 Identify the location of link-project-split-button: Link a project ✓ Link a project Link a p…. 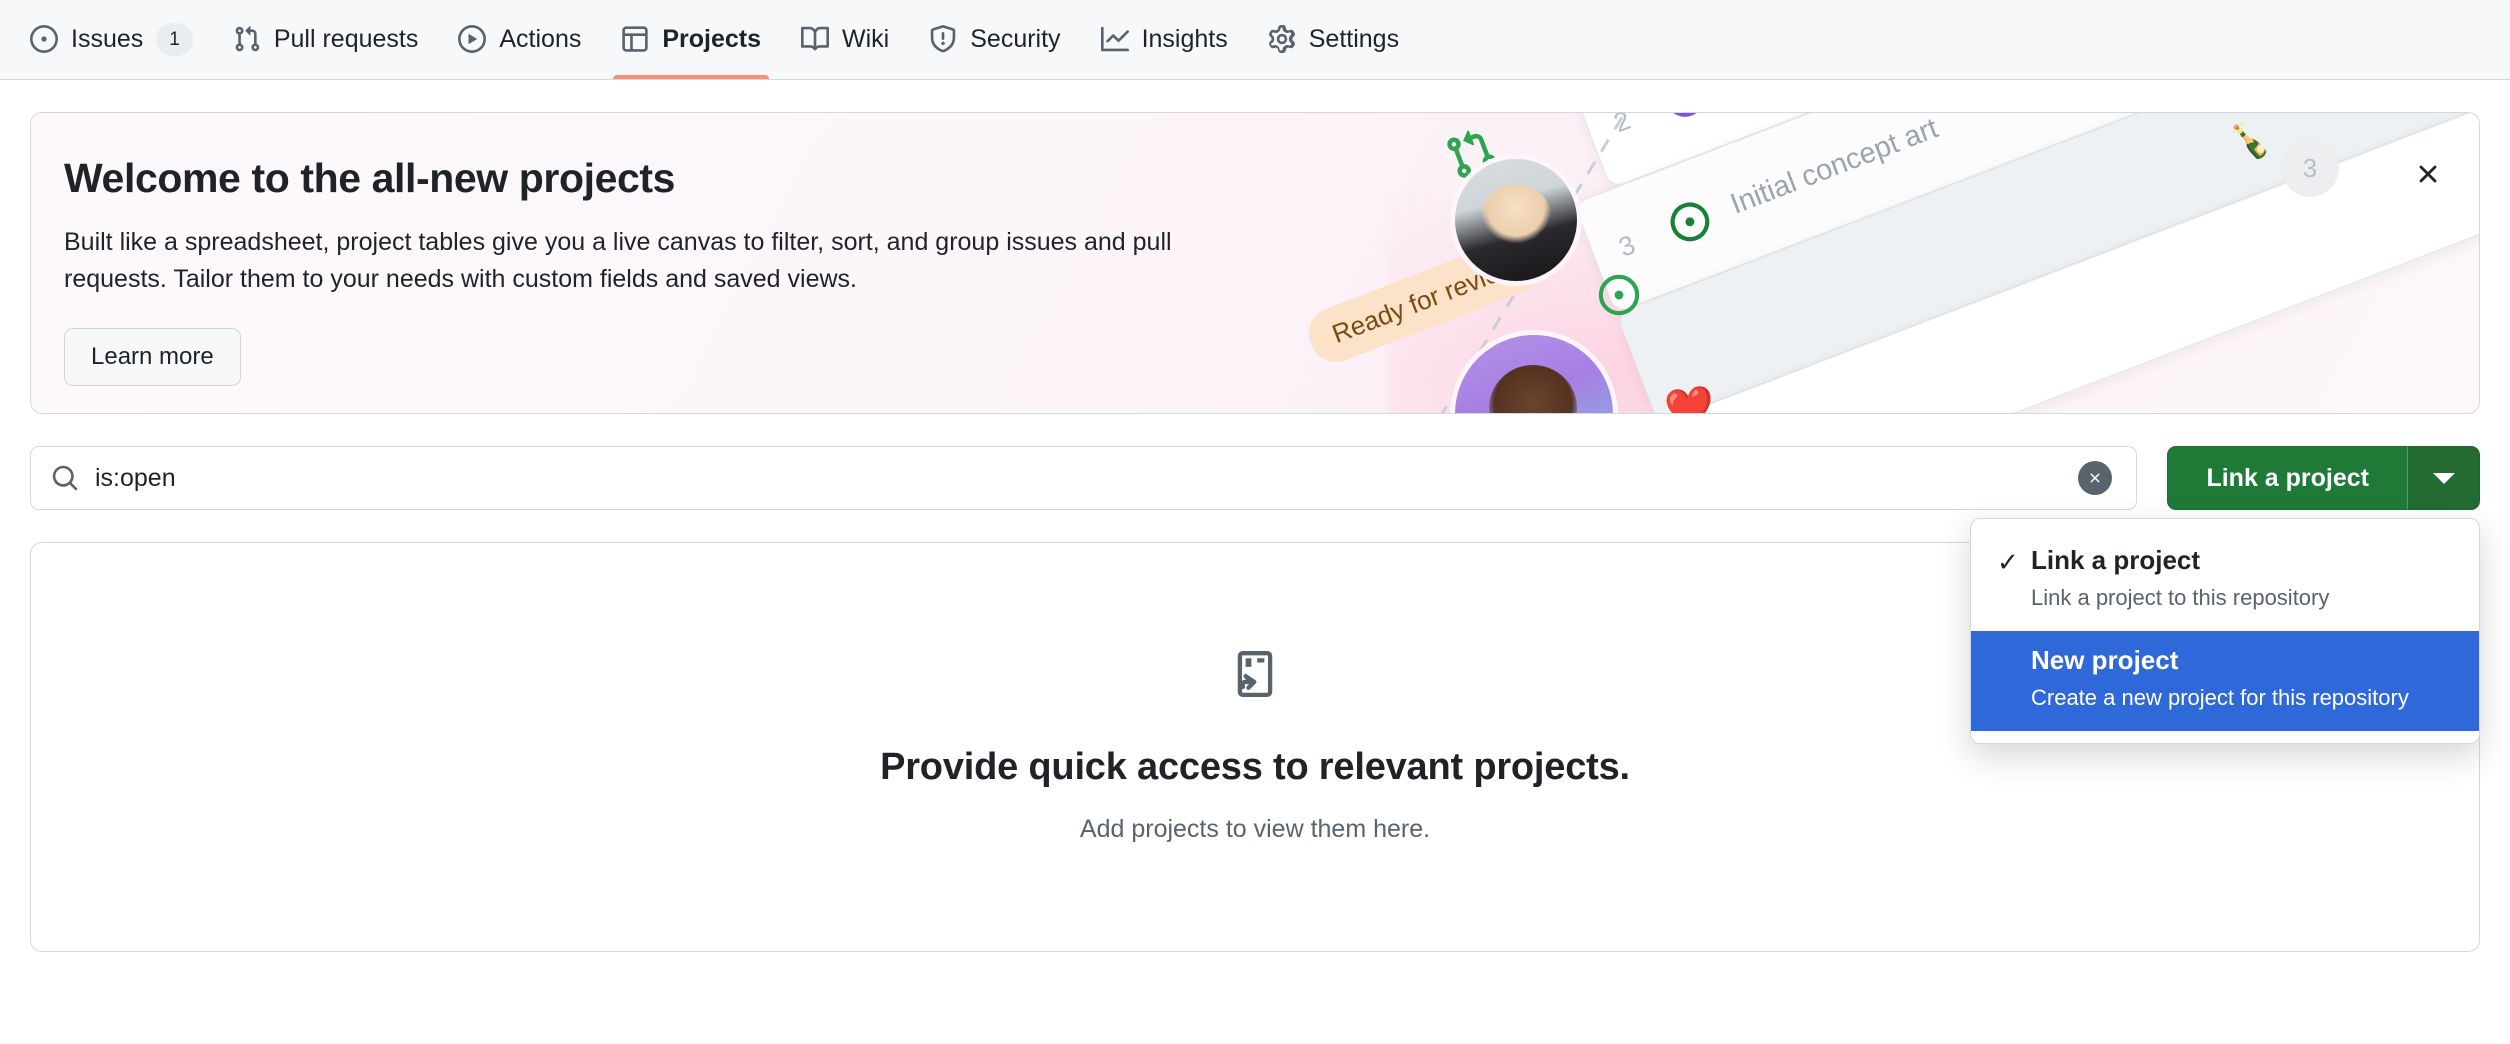
(2225, 595).